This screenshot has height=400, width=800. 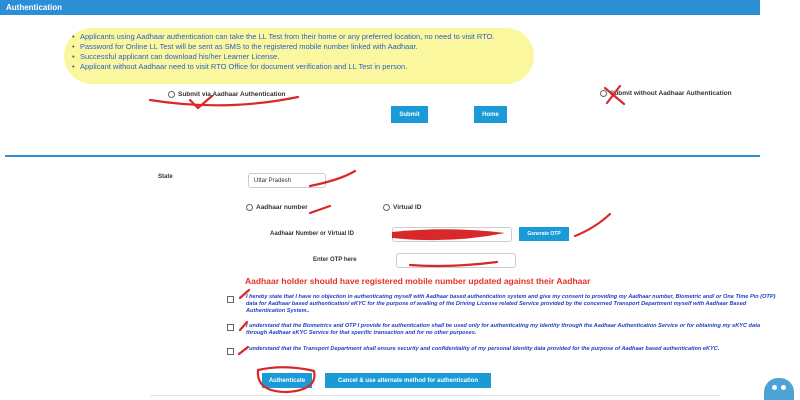 What do you see at coordinates (287, 380) in the screenshot?
I see `authenticate-button: Authenticate` at bounding box center [287, 380].